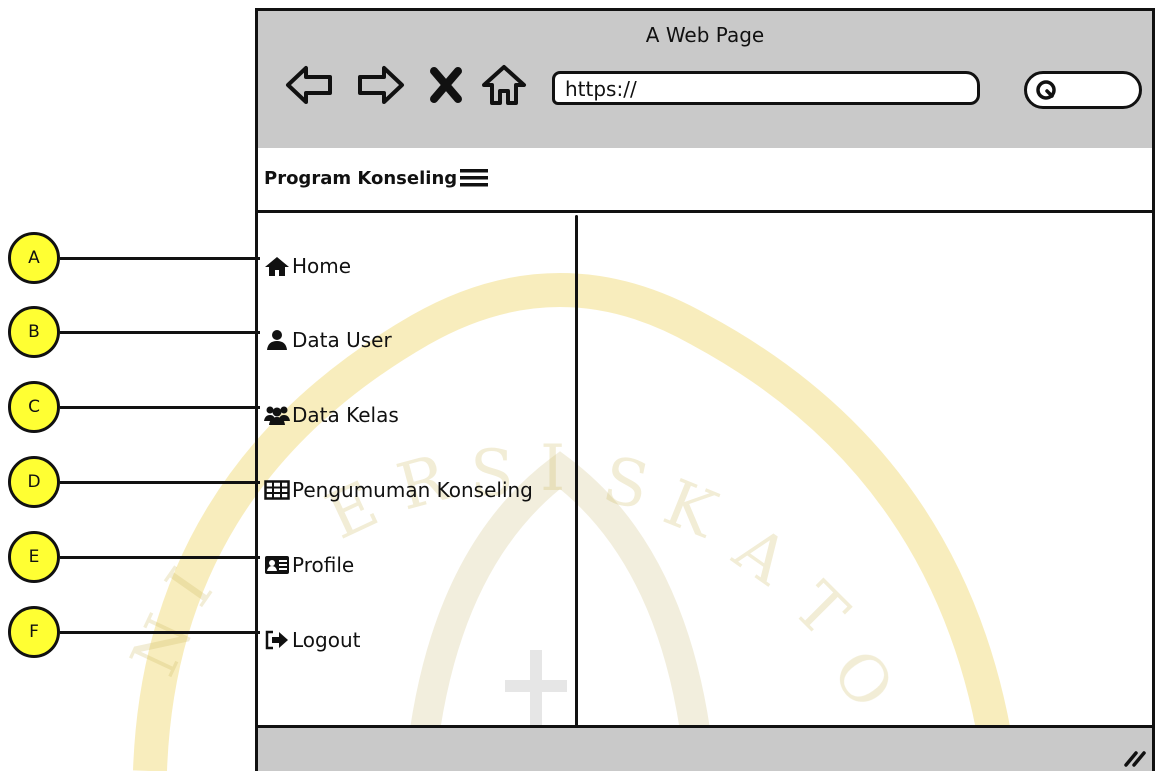  Describe the element at coordinates (705, 180) in the screenshot. I see `app-header: Program Konseling` at that location.